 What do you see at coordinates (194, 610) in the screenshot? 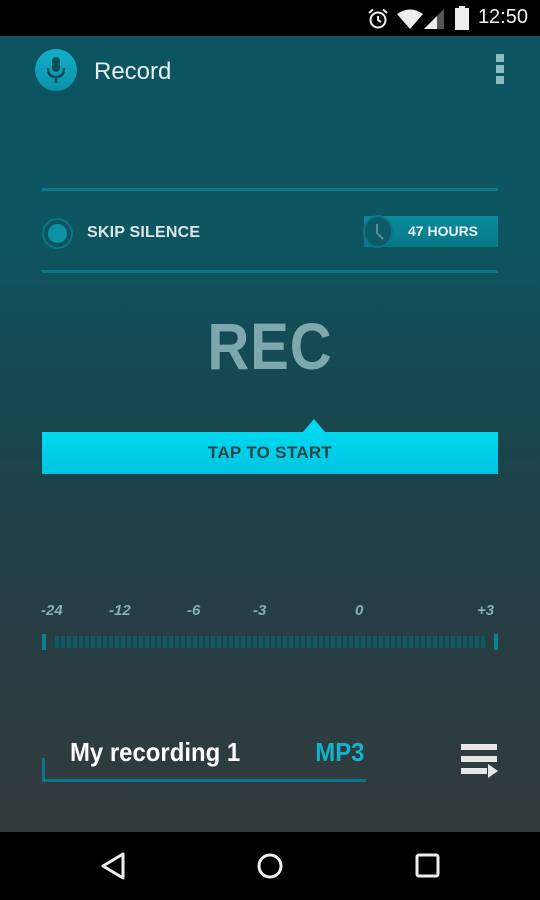
I see `meter-tick-label: -6` at bounding box center [194, 610].